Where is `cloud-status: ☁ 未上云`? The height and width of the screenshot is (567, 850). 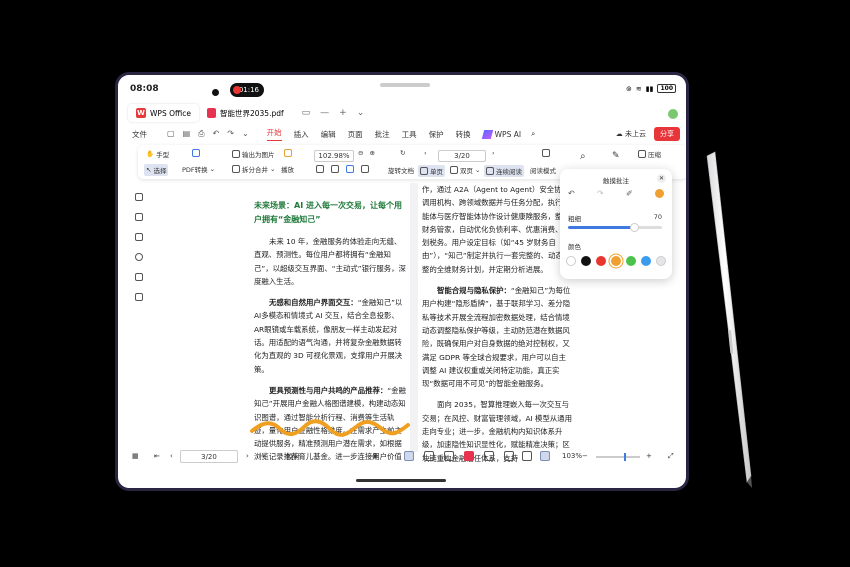 cloud-status: ☁ 未上云 is located at coordinates (631, 134).